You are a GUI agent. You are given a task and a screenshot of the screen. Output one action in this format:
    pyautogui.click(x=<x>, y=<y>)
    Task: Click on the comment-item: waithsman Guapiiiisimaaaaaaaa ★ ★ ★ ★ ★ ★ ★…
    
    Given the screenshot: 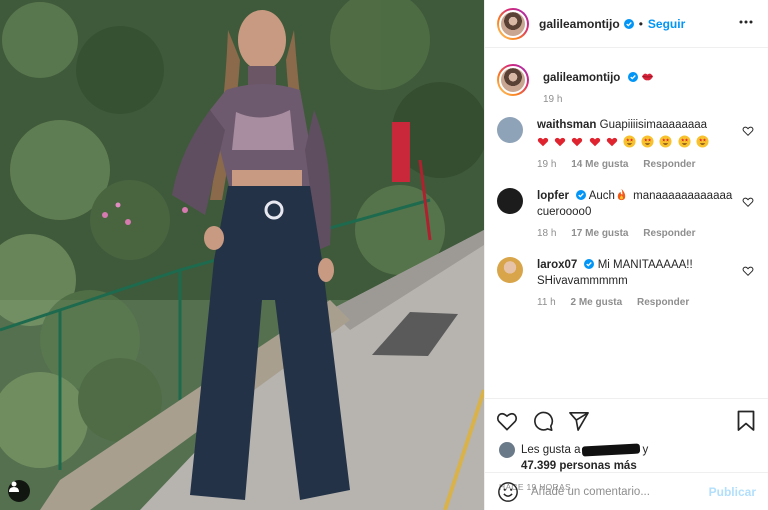 What is the action you would take?
    pyautogui.click(x=625, y=143)
    